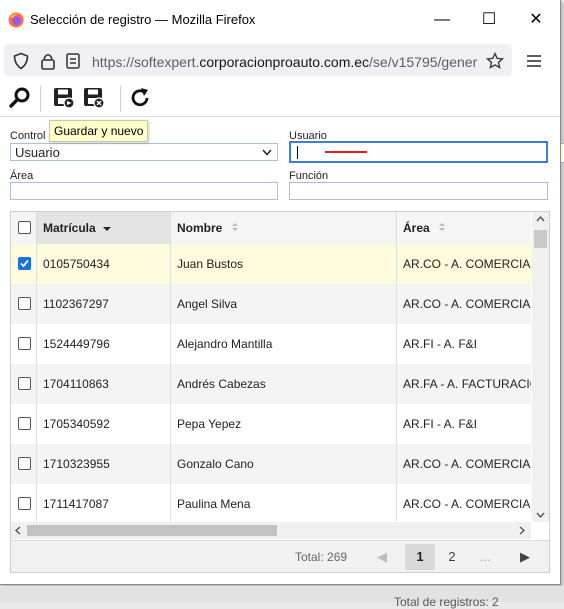  I want to click on prev-page-button: ◀, so click(382, 557).